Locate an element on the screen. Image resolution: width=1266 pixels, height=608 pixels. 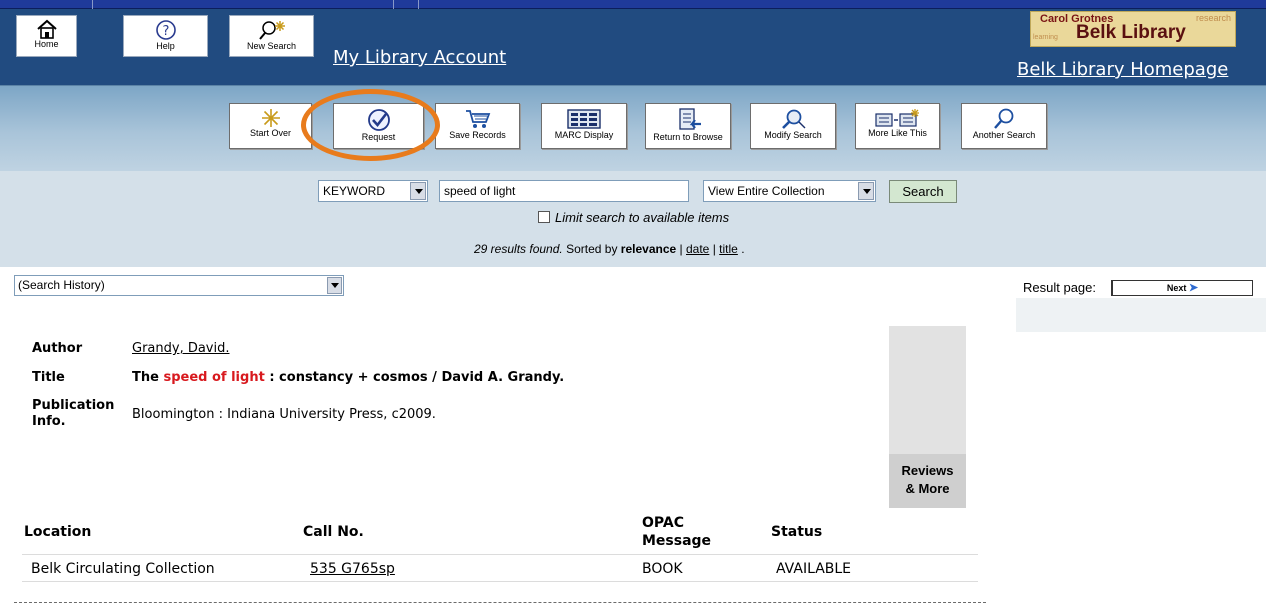
sort-current: relevance is located at coordinates (648, 249).